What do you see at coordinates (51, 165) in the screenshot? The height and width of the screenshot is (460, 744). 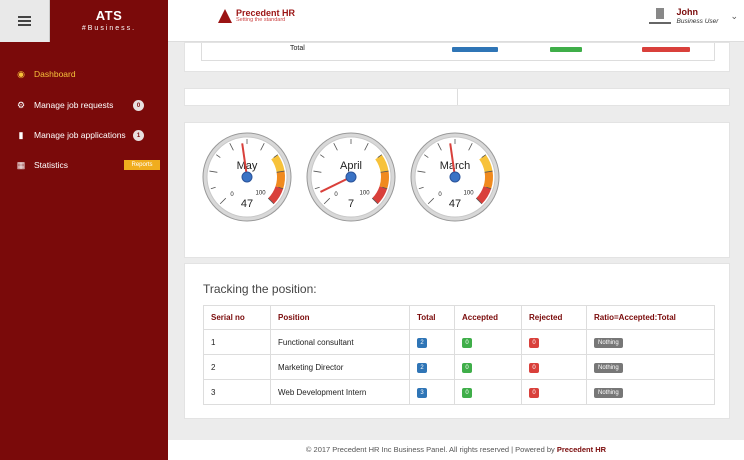 I see `sidebar-item-label: Statistics` at bounding box center [51, 165].